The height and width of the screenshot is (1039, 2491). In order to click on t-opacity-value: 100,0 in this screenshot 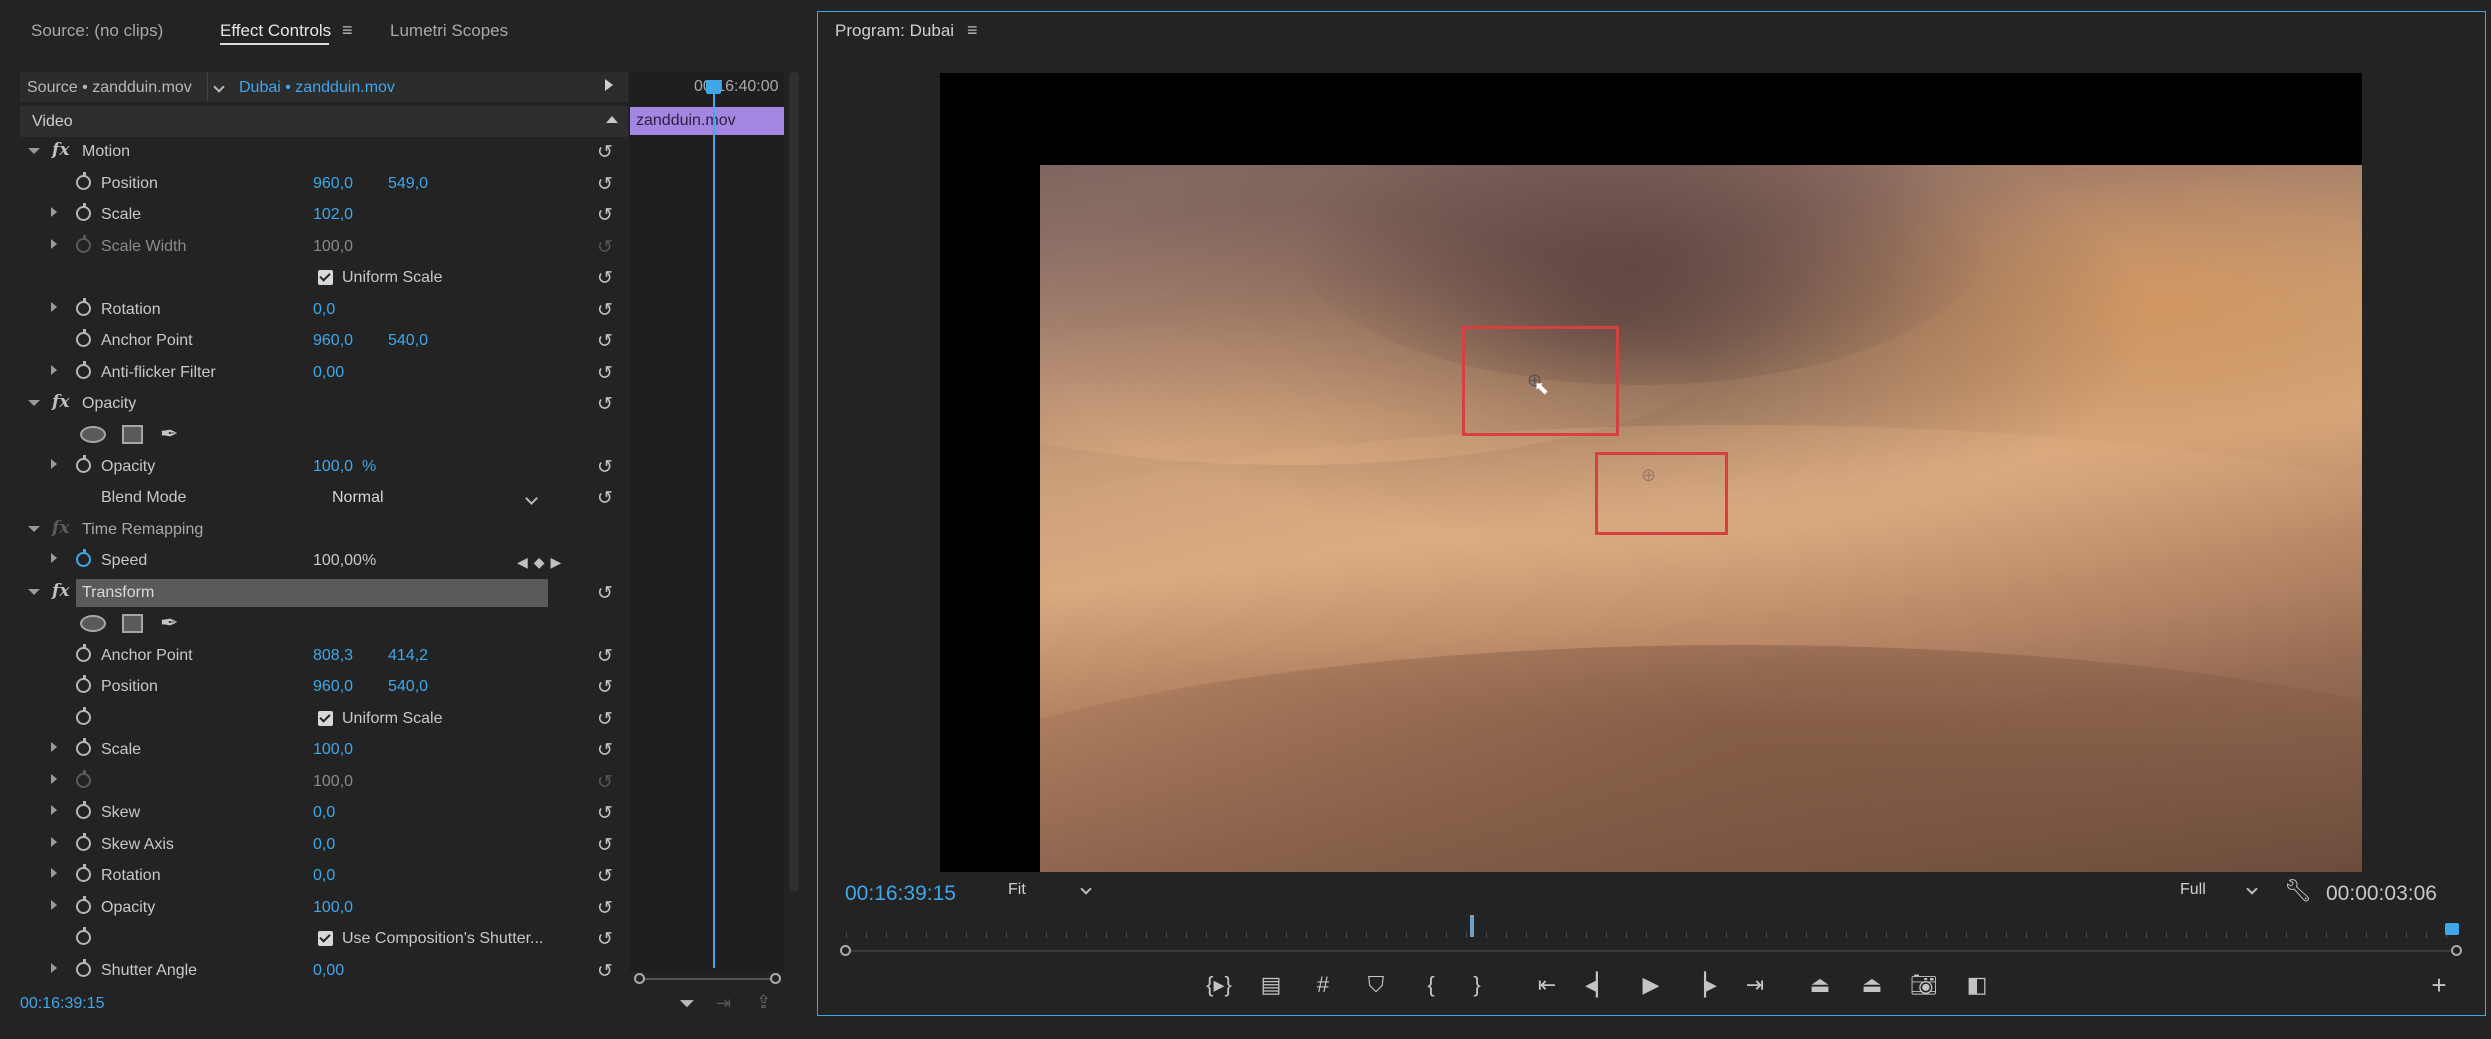, I will do `click(333, 908)`.